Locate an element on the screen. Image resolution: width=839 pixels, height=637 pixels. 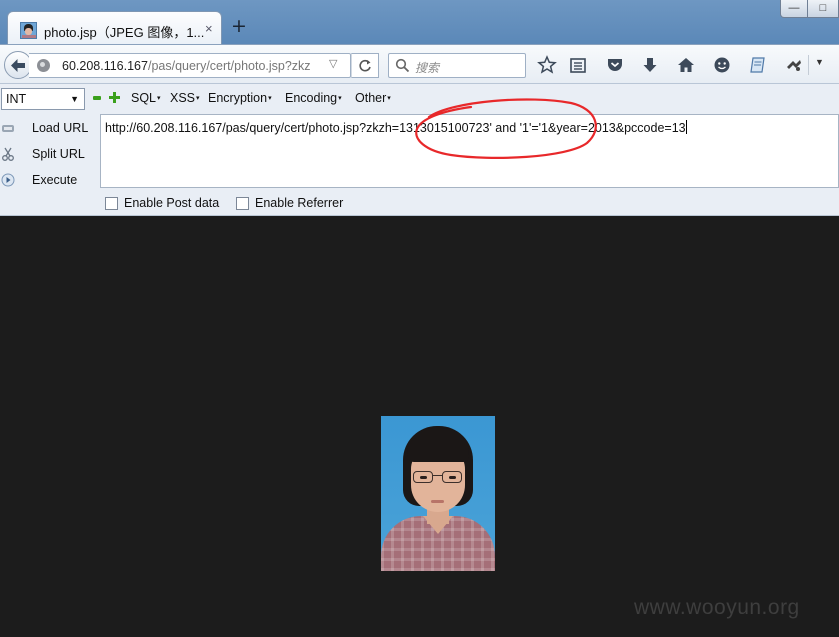
load-url-button: Load URL is located at coordinates (49, 129).